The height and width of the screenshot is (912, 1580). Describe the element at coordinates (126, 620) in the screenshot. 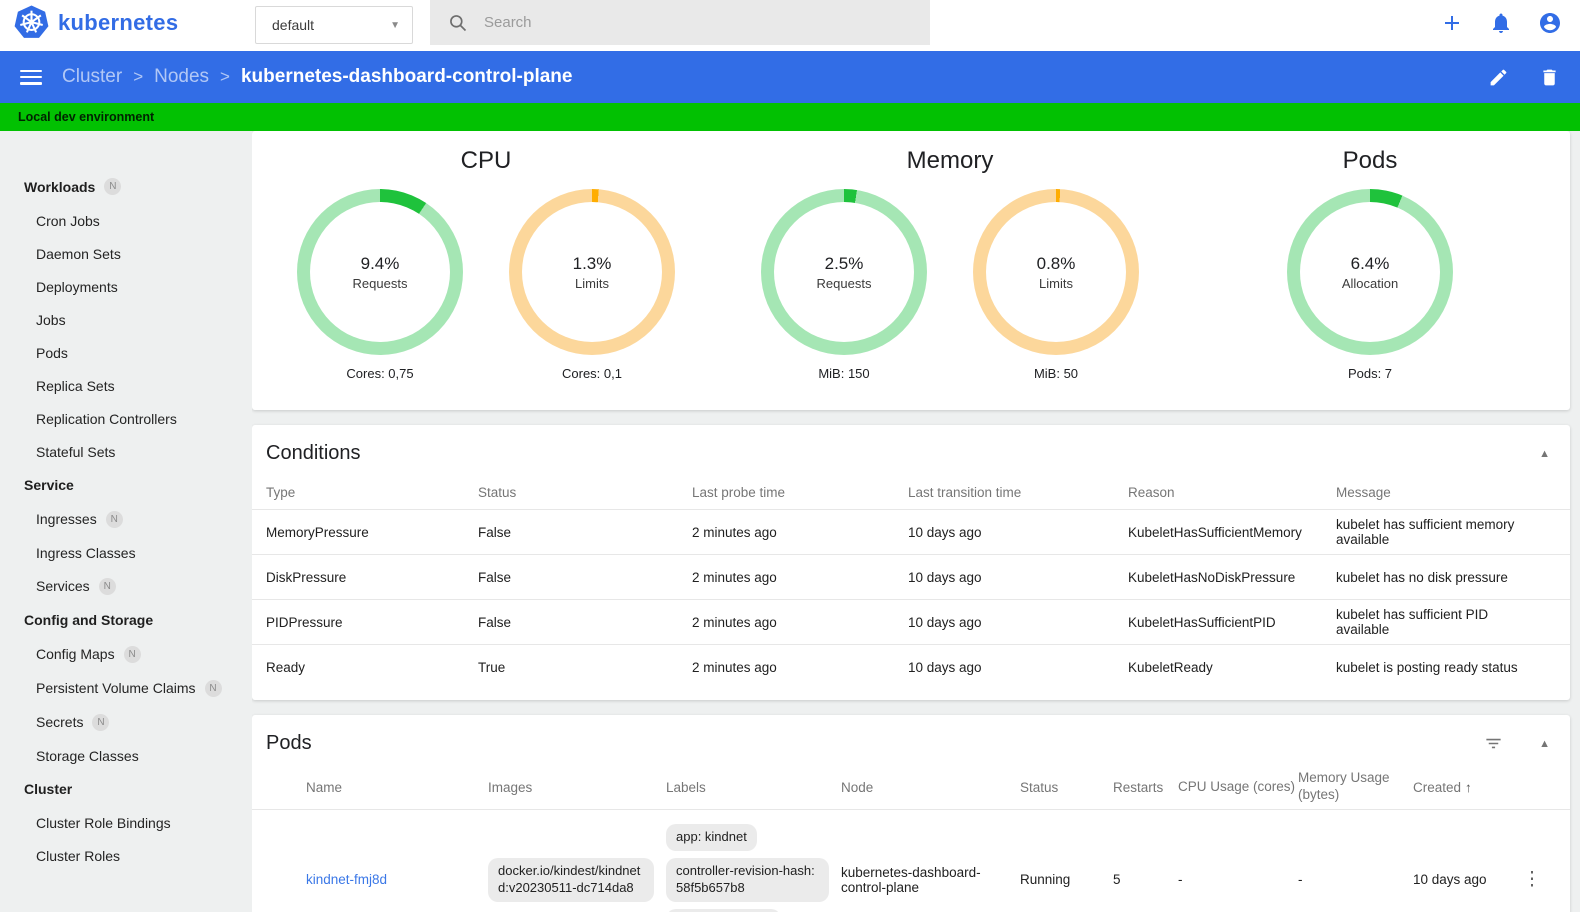

I see `sidebar-section-config-and-storage: Config and Storage` at that location.